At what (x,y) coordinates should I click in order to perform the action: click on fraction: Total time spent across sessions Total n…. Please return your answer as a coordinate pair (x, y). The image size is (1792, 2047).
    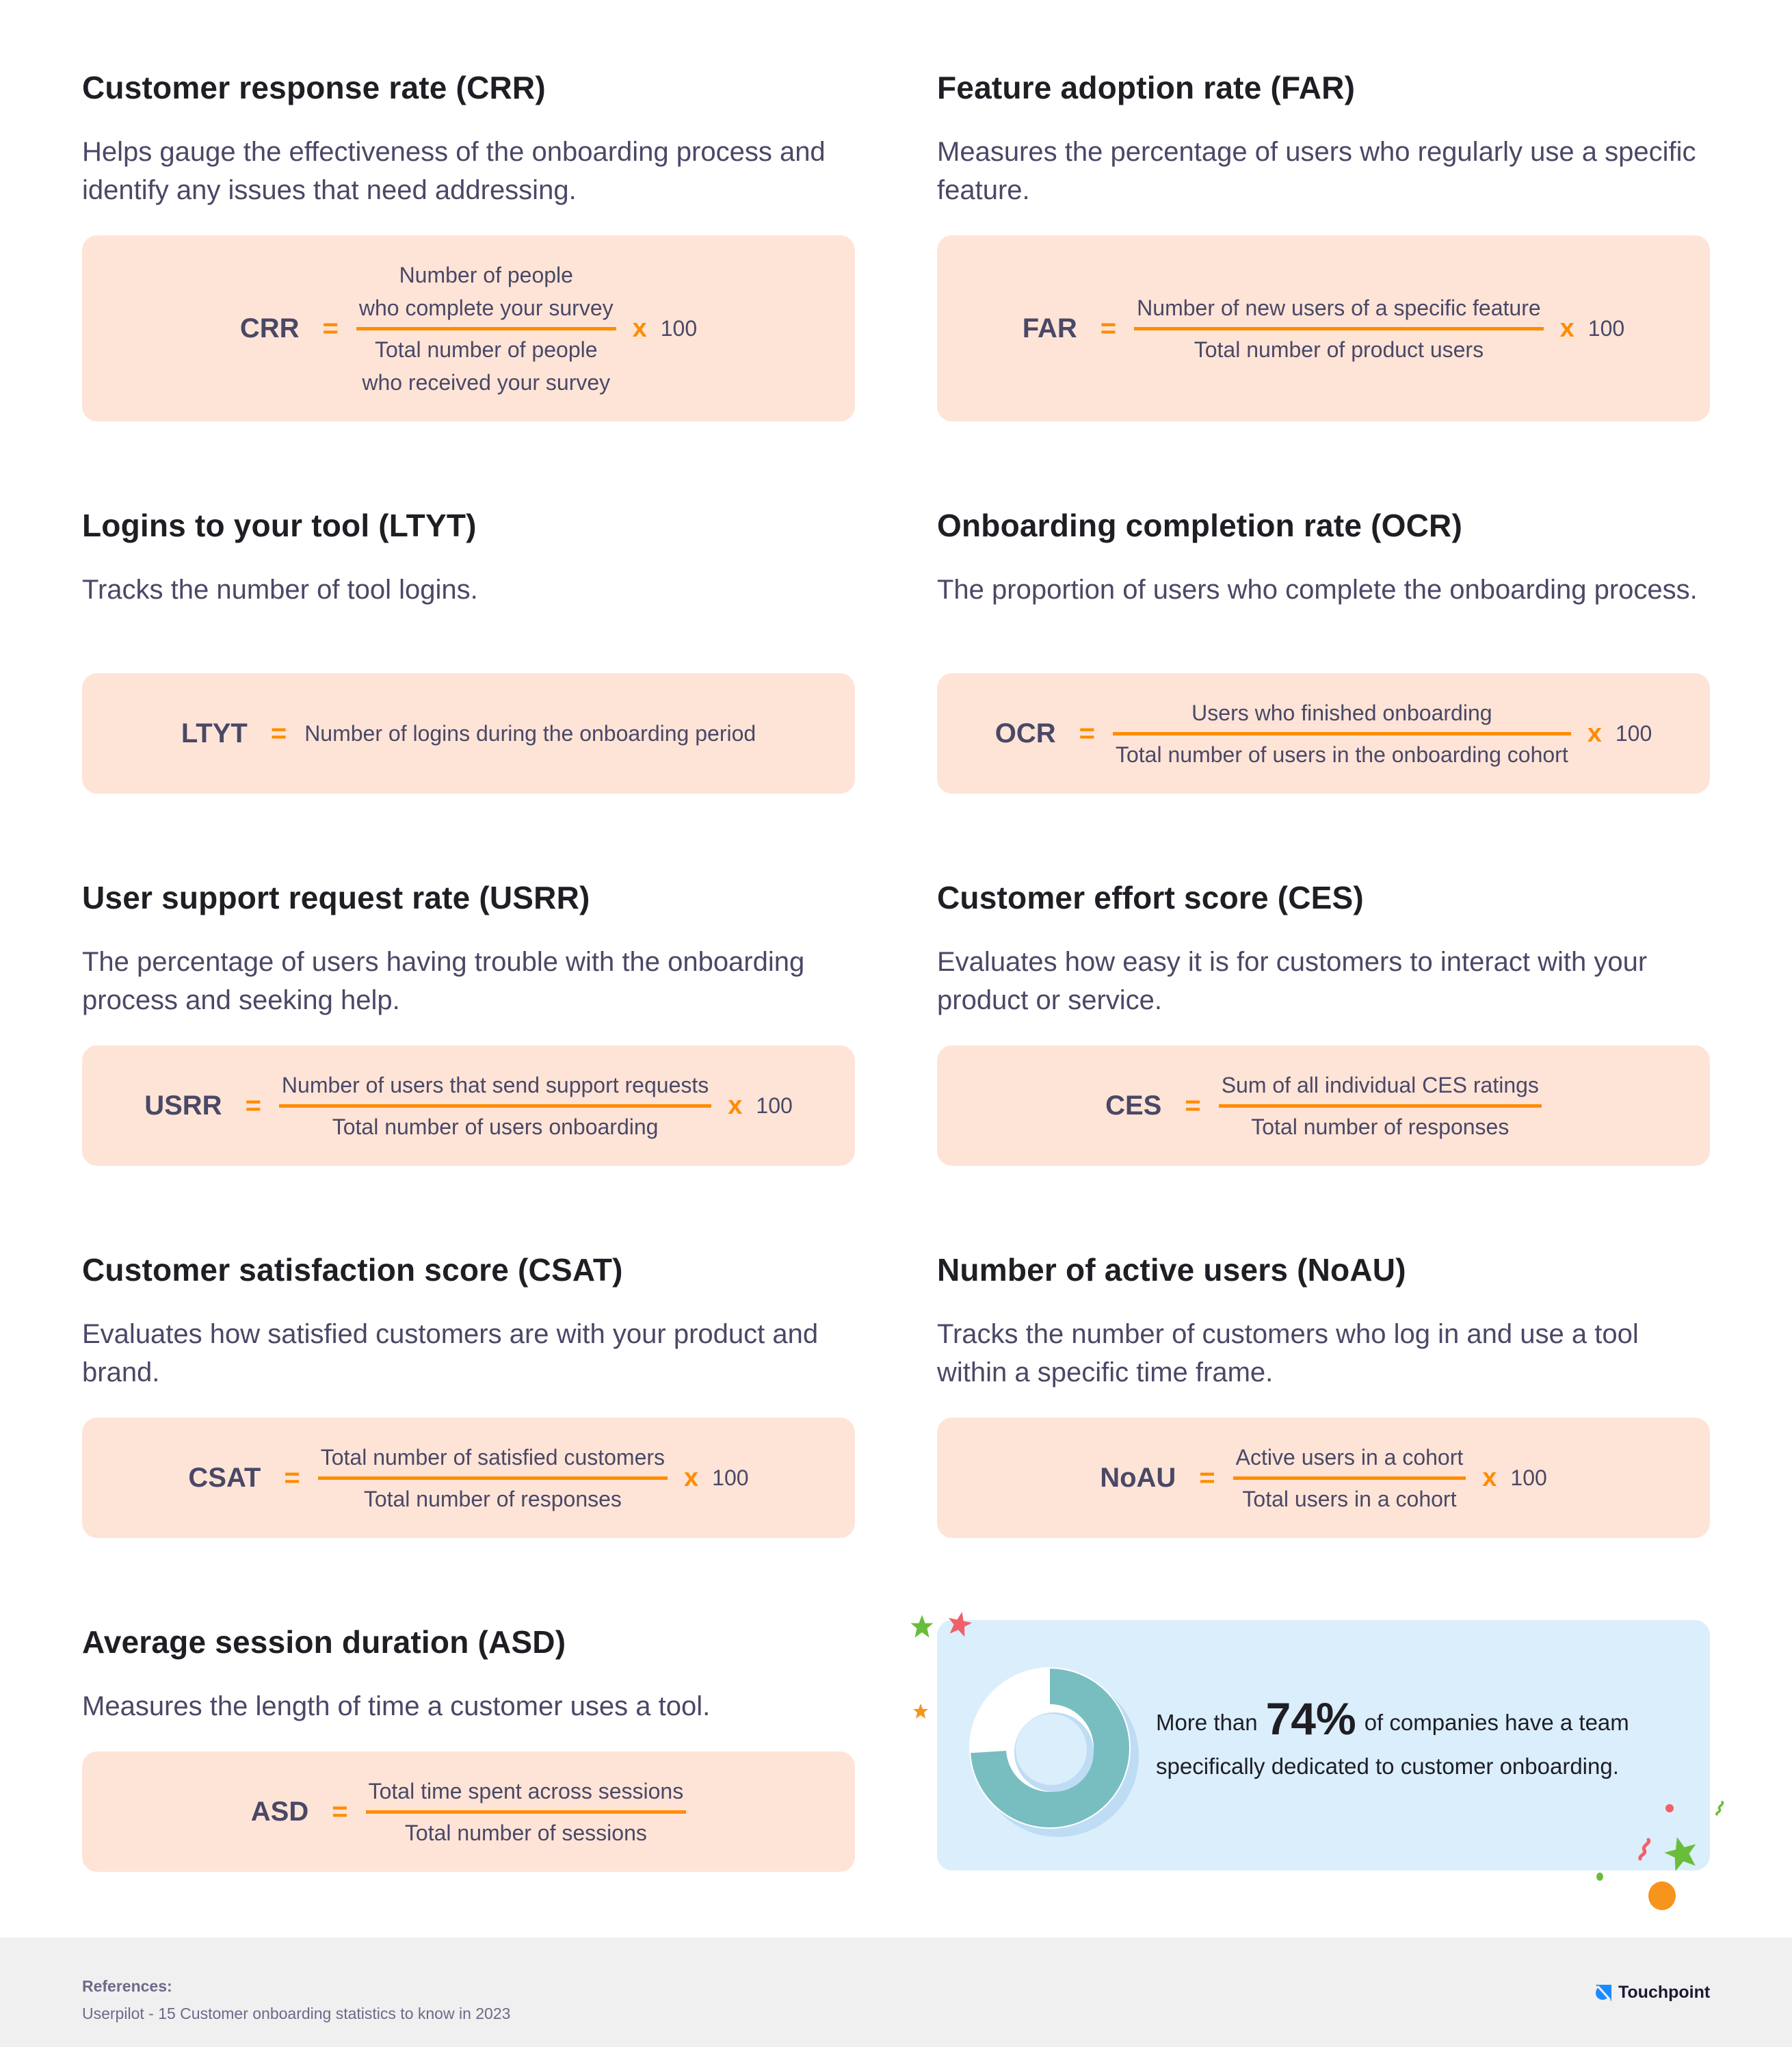
    Looking at the image, I should click on (526, 1812).